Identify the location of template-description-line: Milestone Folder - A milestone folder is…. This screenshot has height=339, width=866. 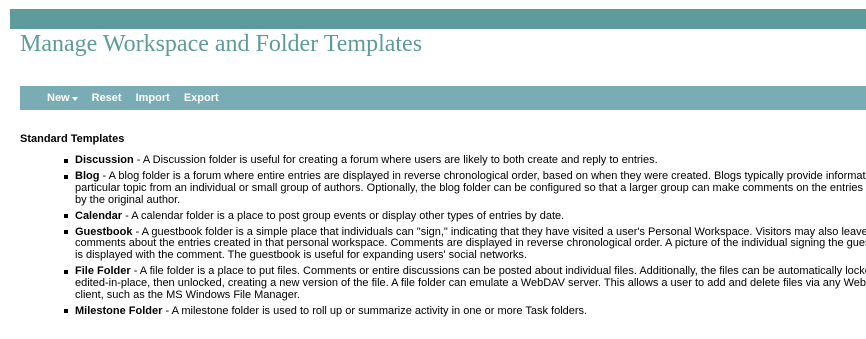
(470, 312).